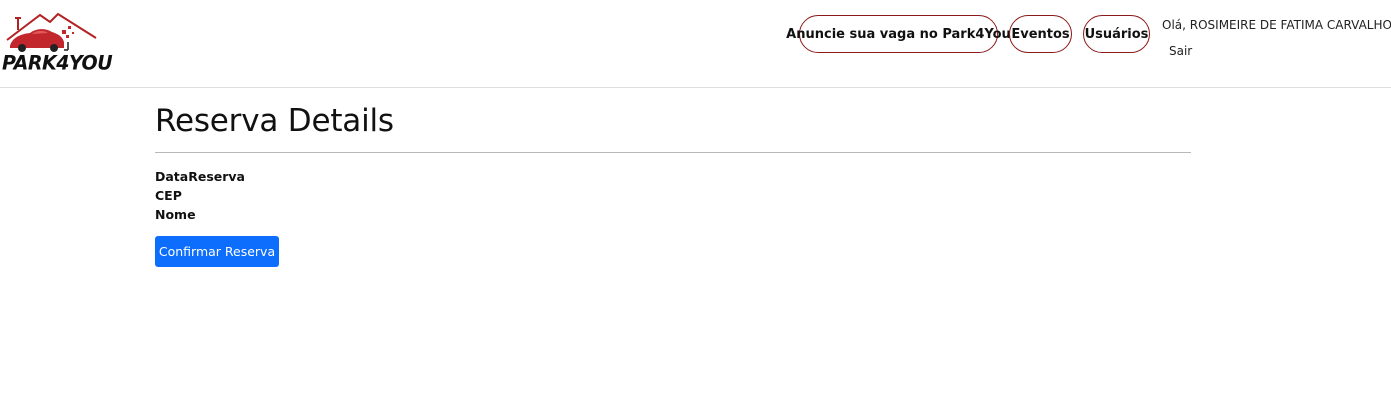 Image resolution: width=1391 pixels, height=402 pixels. What do you see at coordinates (1040, 34) in the screenshot?
I see `nav-eventos-button: Eventos` at bounding box center [1040, 34].